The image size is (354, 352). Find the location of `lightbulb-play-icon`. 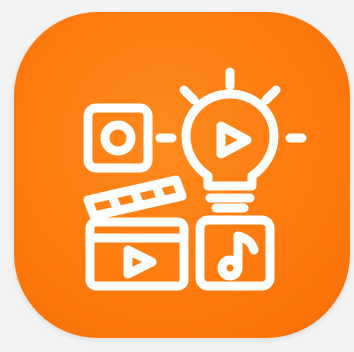

lightbulb-play-icon is located at coordinates (243, 140).